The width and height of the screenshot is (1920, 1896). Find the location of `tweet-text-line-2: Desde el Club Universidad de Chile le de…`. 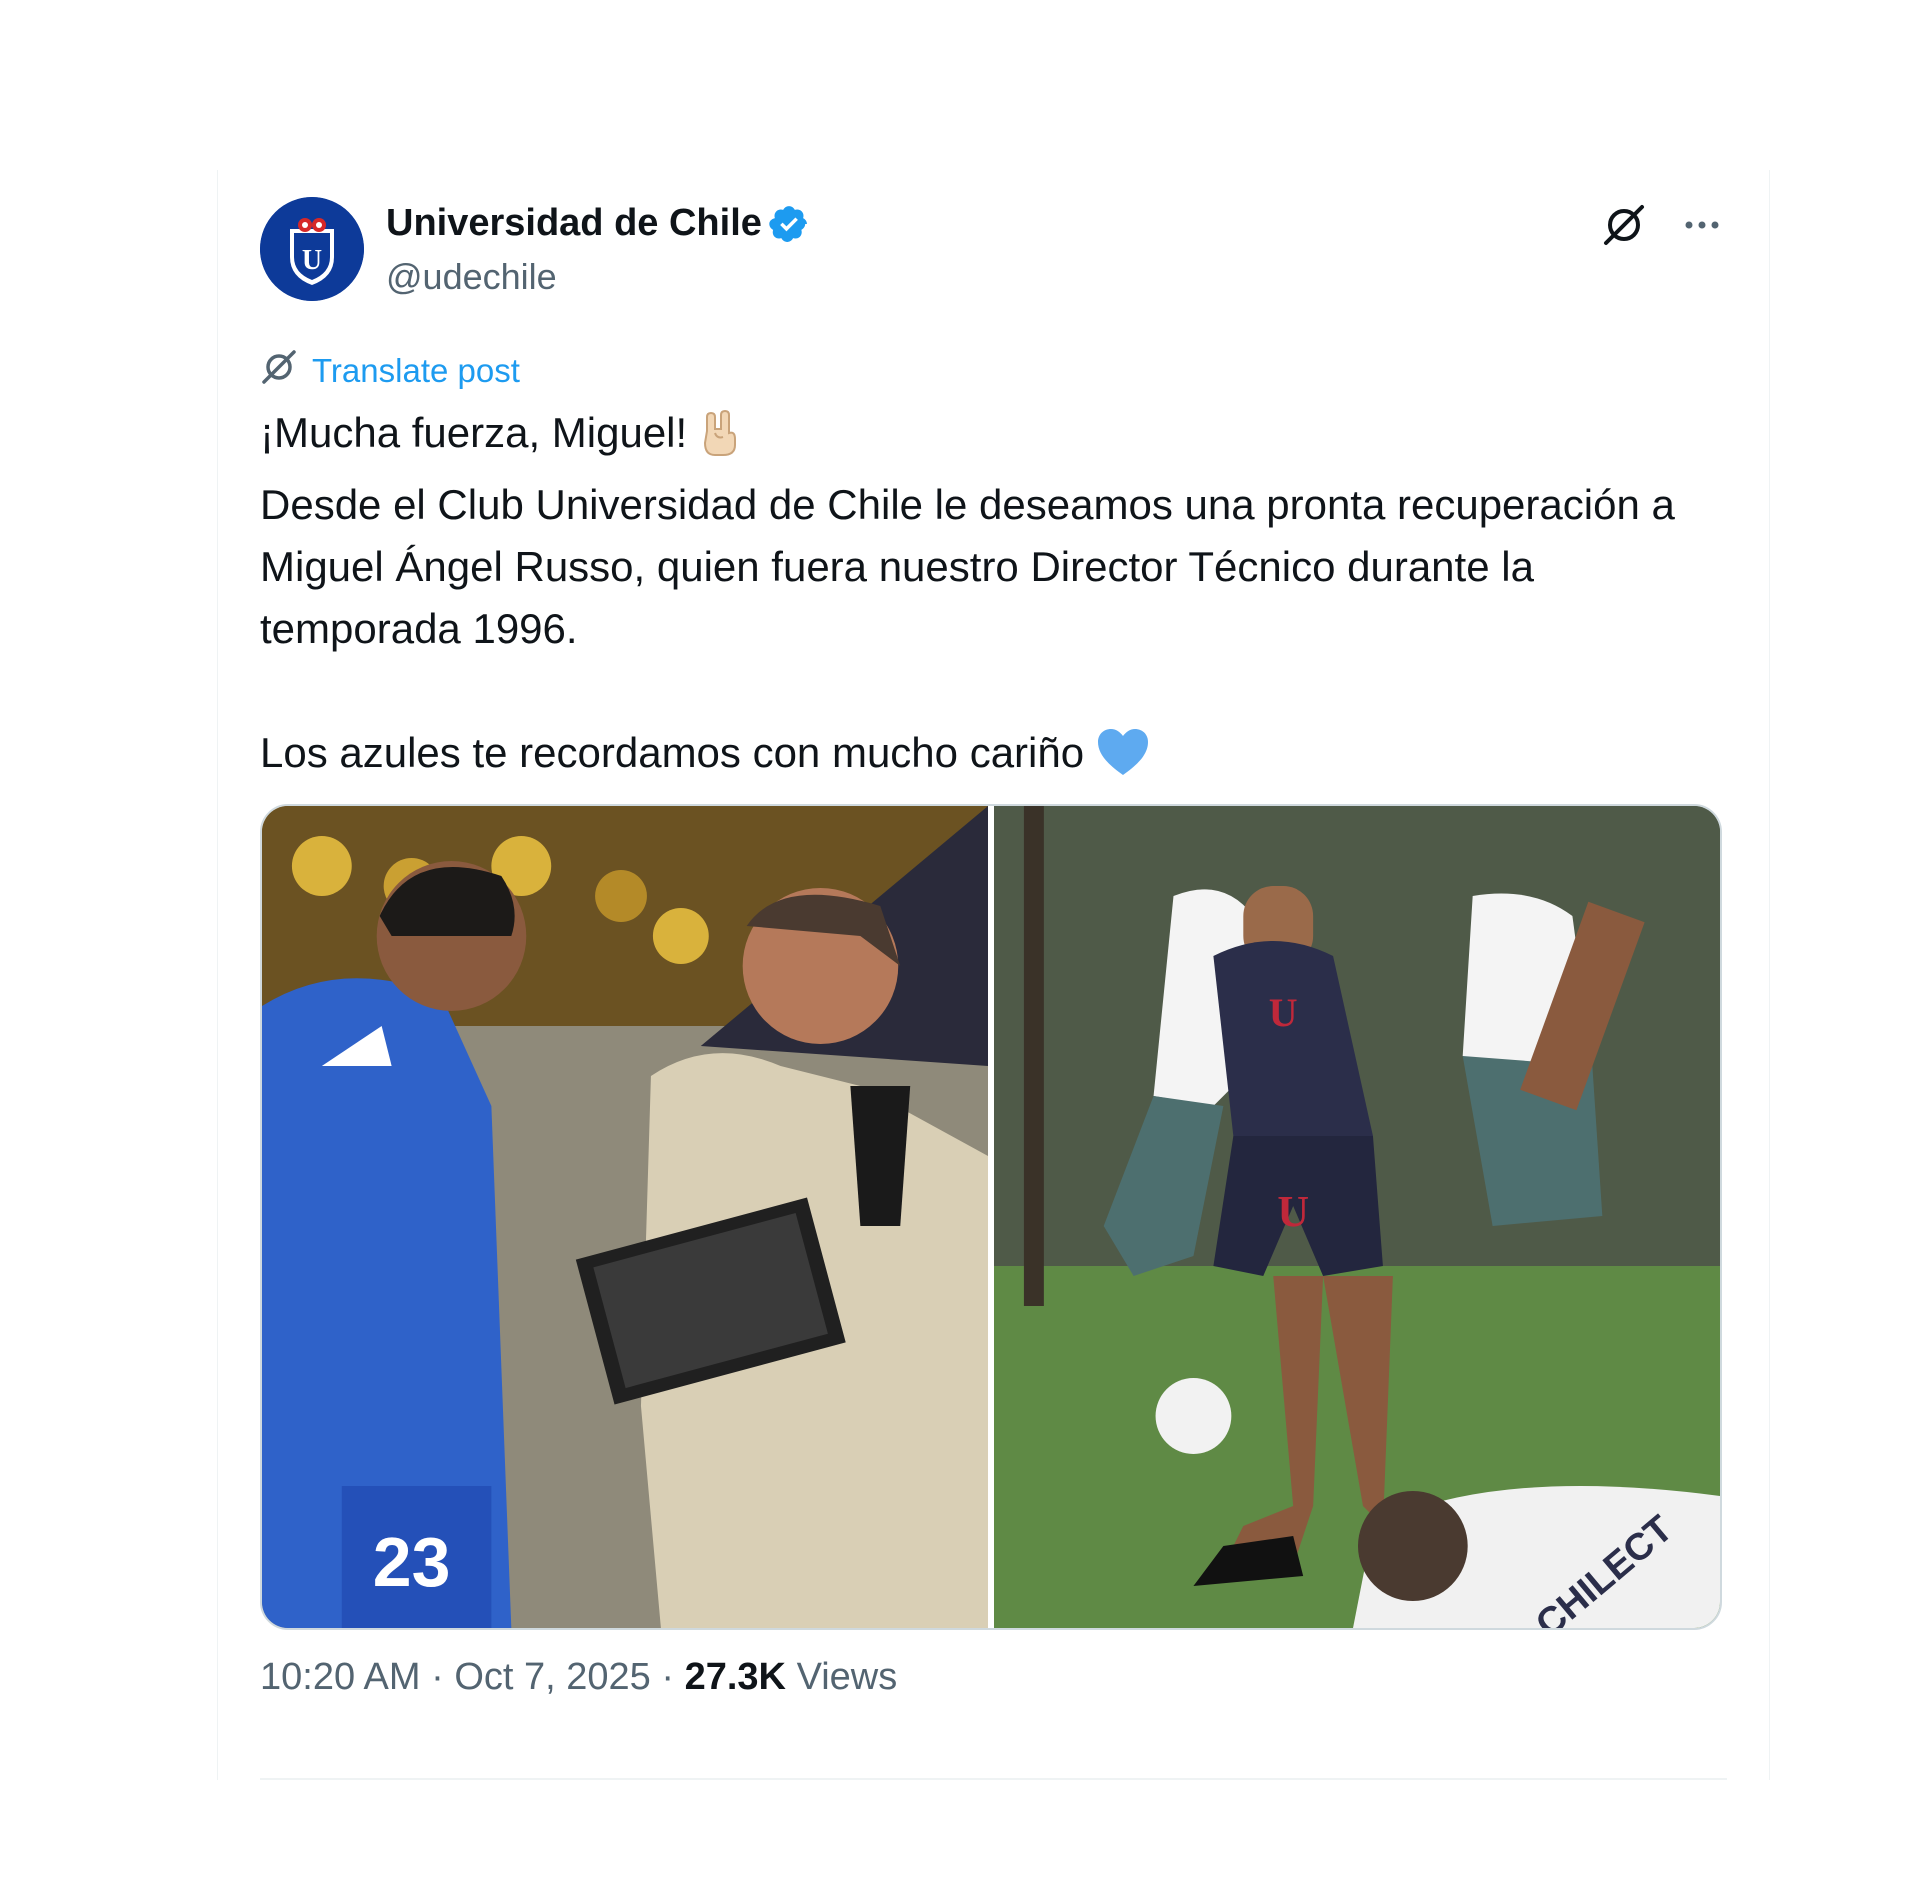

tweet-text-line-2: Desde el Club Universidad de Chile le de… is located at coordinates (967, 566).